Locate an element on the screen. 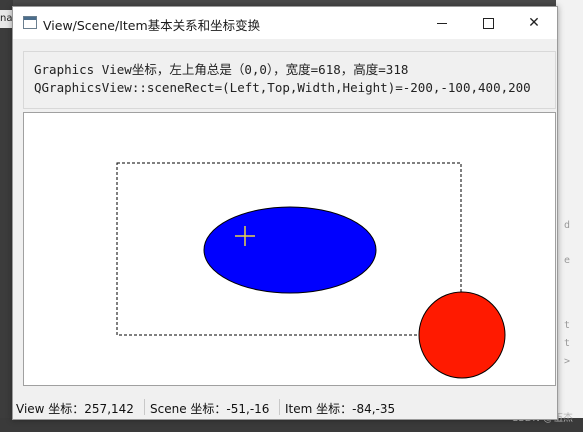 The image size is (583, 432). maximize-icon is located at coordinates (488, 23).